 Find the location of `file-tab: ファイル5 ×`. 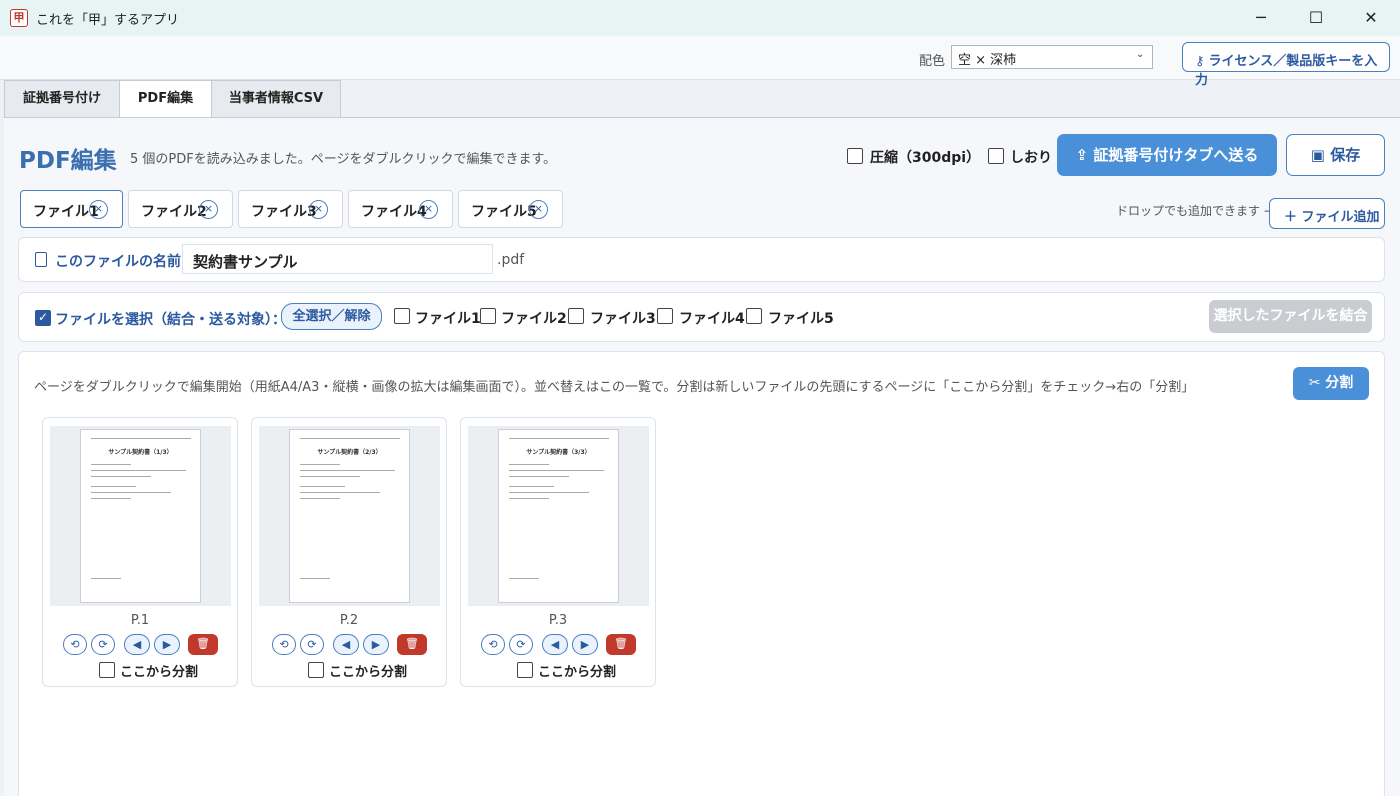

file-tab: ファイル5 × is located at coordinates (510, 209).